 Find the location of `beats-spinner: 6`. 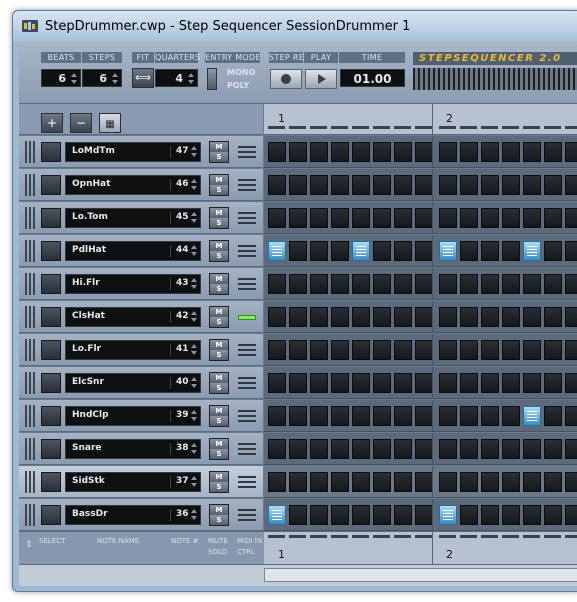

beats-spinner: 6 is located at coordinates (61, 78).